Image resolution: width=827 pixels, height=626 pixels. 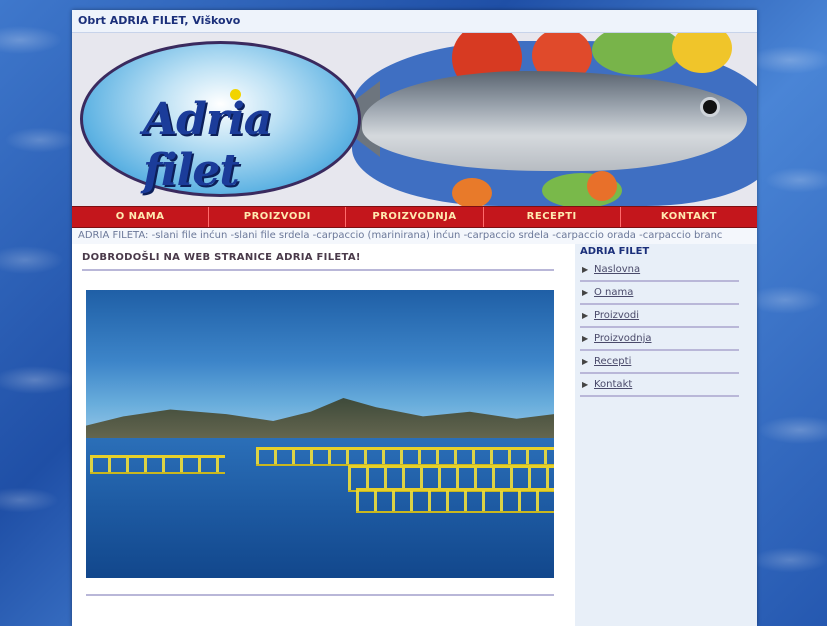 I want to click on fish-eye, so click(x=710, y=107).